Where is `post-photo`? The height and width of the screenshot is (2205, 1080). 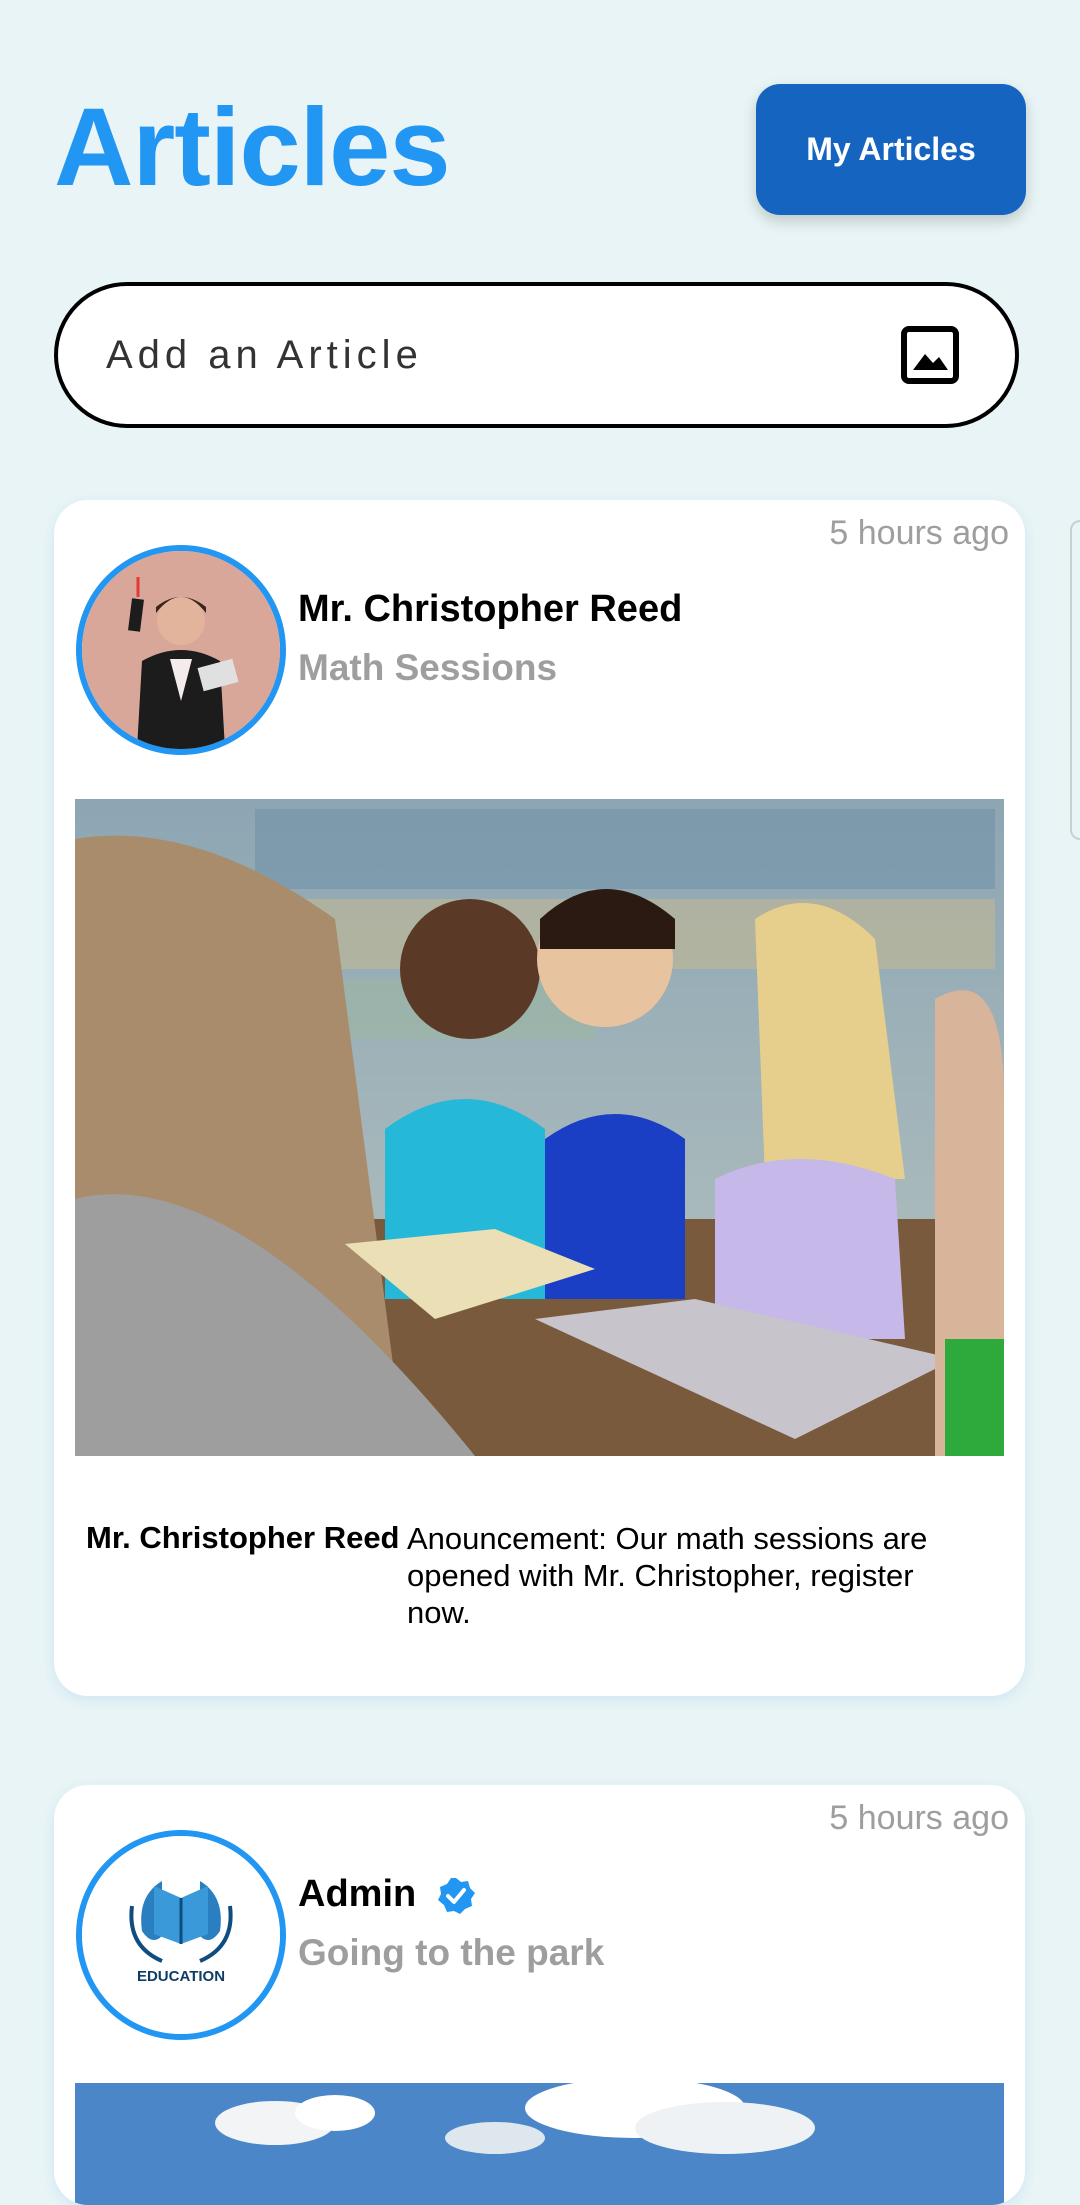
post-photo is located at coordinates (539, 2144).